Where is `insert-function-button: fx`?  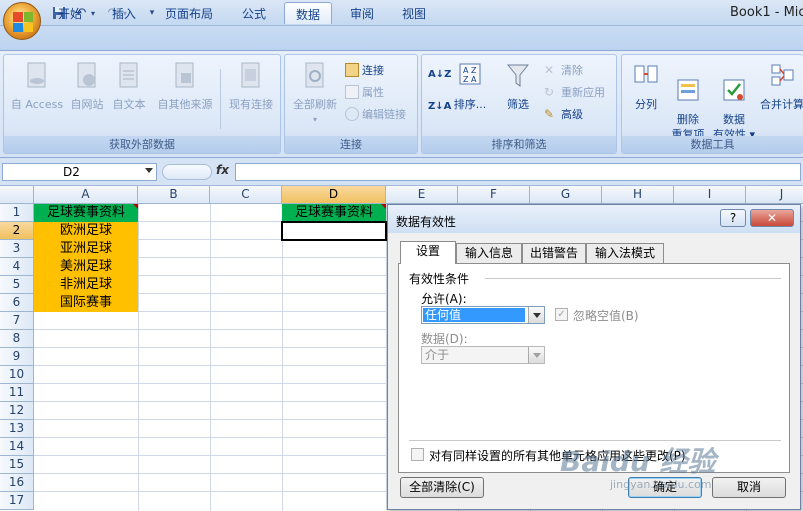
insert-function-button: fx is located at coordinates (222, 170).